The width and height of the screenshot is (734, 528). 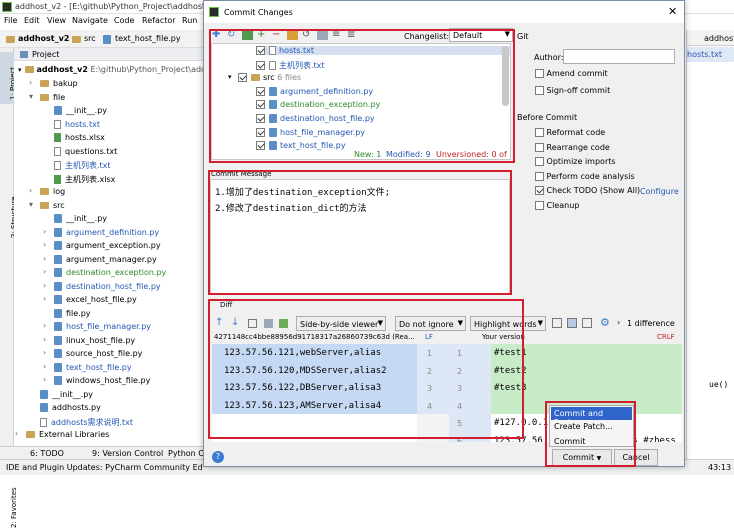 What do you see at coordinates (47, 453) in the screenshot?
I see `tab-todo: 6: TODO` at bounding box center [47, 453].